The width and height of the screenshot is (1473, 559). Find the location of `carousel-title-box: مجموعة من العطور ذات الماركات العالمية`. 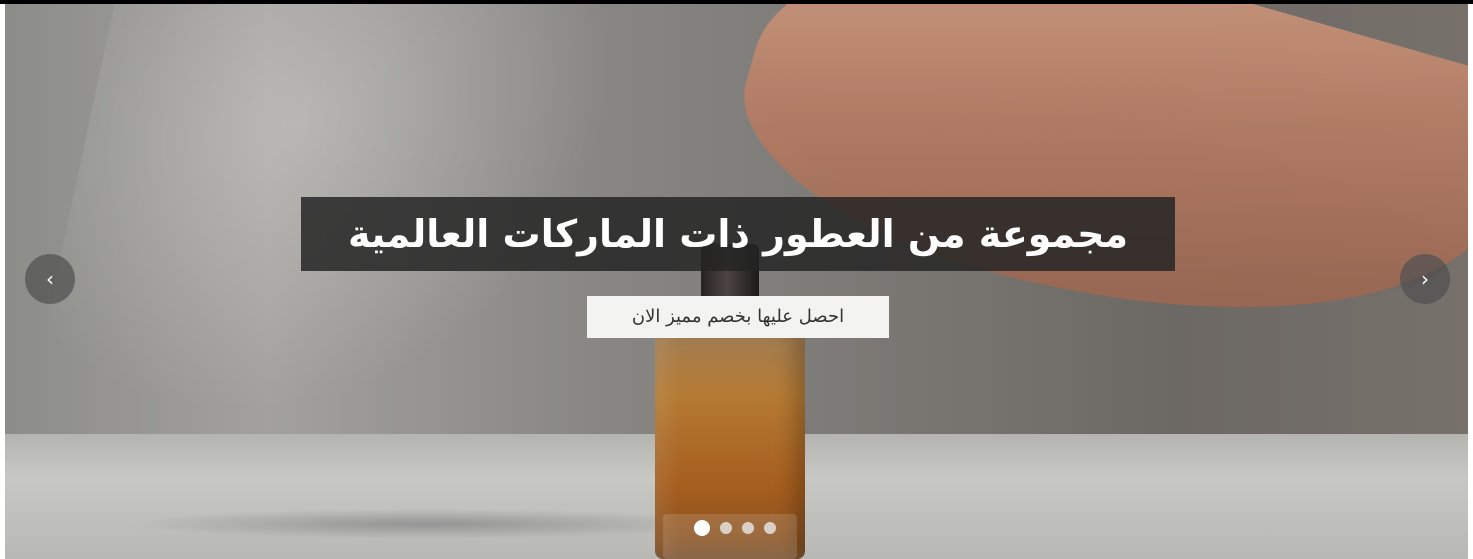

carousel-title-box: مجموعة من العطور ذات الماركات العالمية is located at coordinates (738, 234).